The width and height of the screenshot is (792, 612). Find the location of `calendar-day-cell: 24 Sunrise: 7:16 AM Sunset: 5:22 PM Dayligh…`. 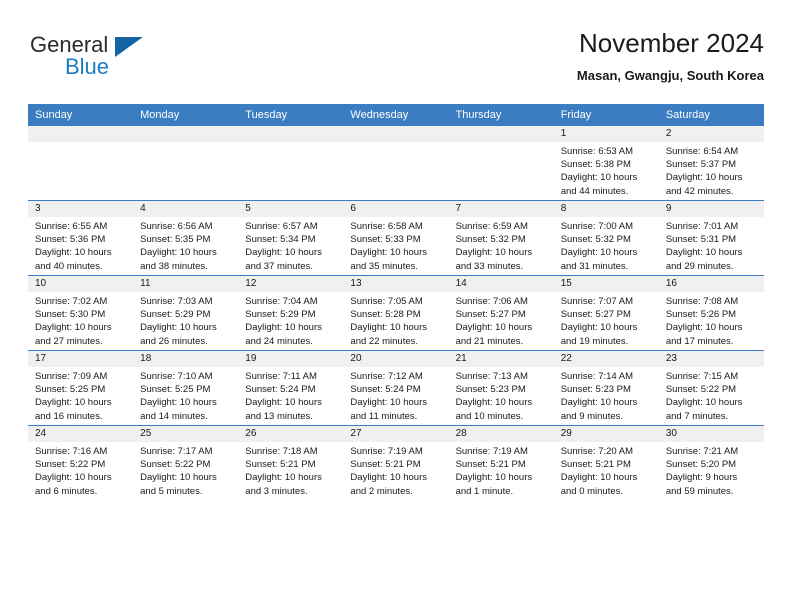

calendar-day-cell: 24 Sunrise: 7:16 AM Sunset: 5:22 PM Dayligh… is located at coordinates (81, 462).